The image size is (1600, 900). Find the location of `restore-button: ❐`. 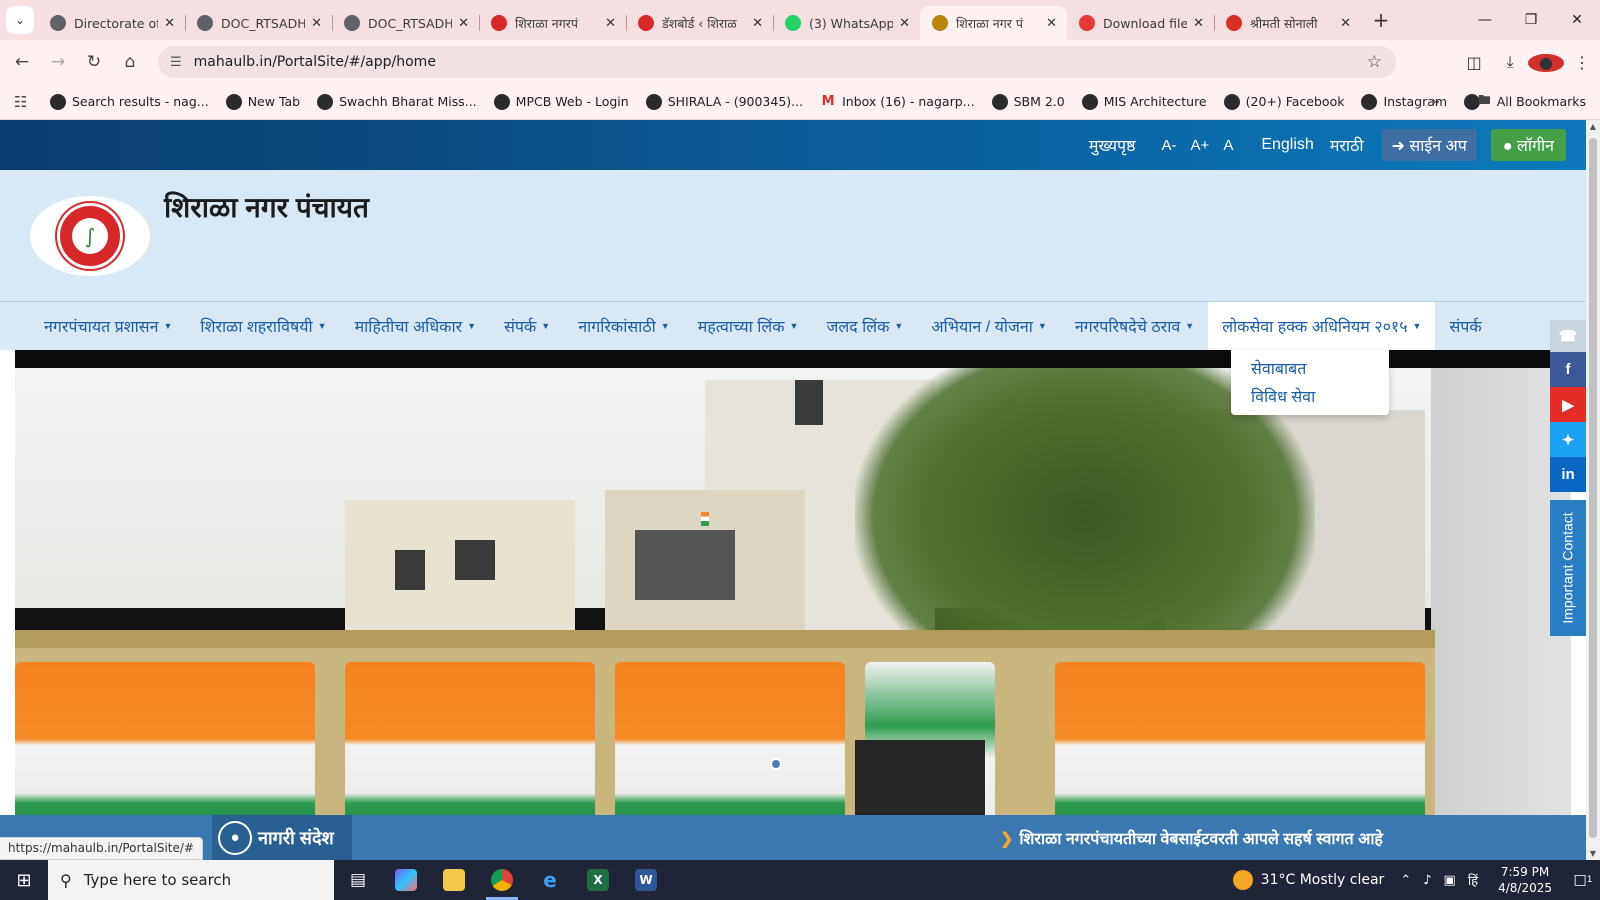

restore-button: ❐ is located at coordinates (1531, 20).